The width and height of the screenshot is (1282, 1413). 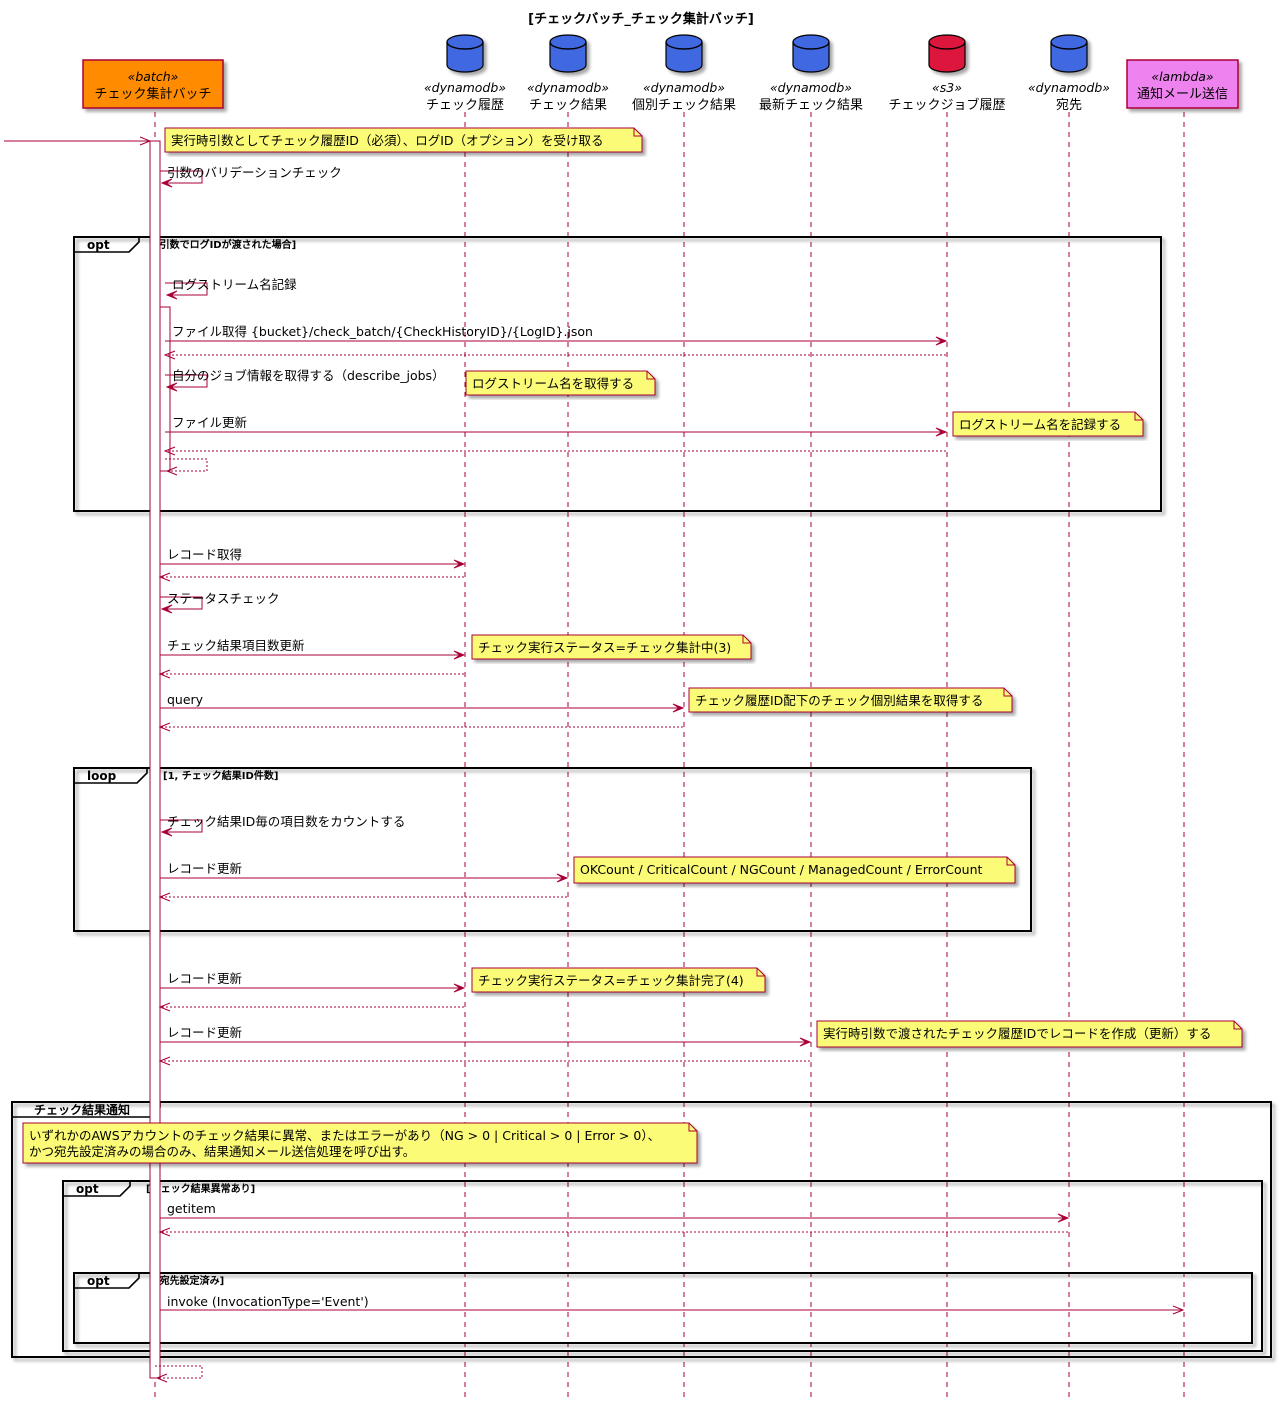 I want to click on message-7: ファイル更新, so click(x=556, y=426).